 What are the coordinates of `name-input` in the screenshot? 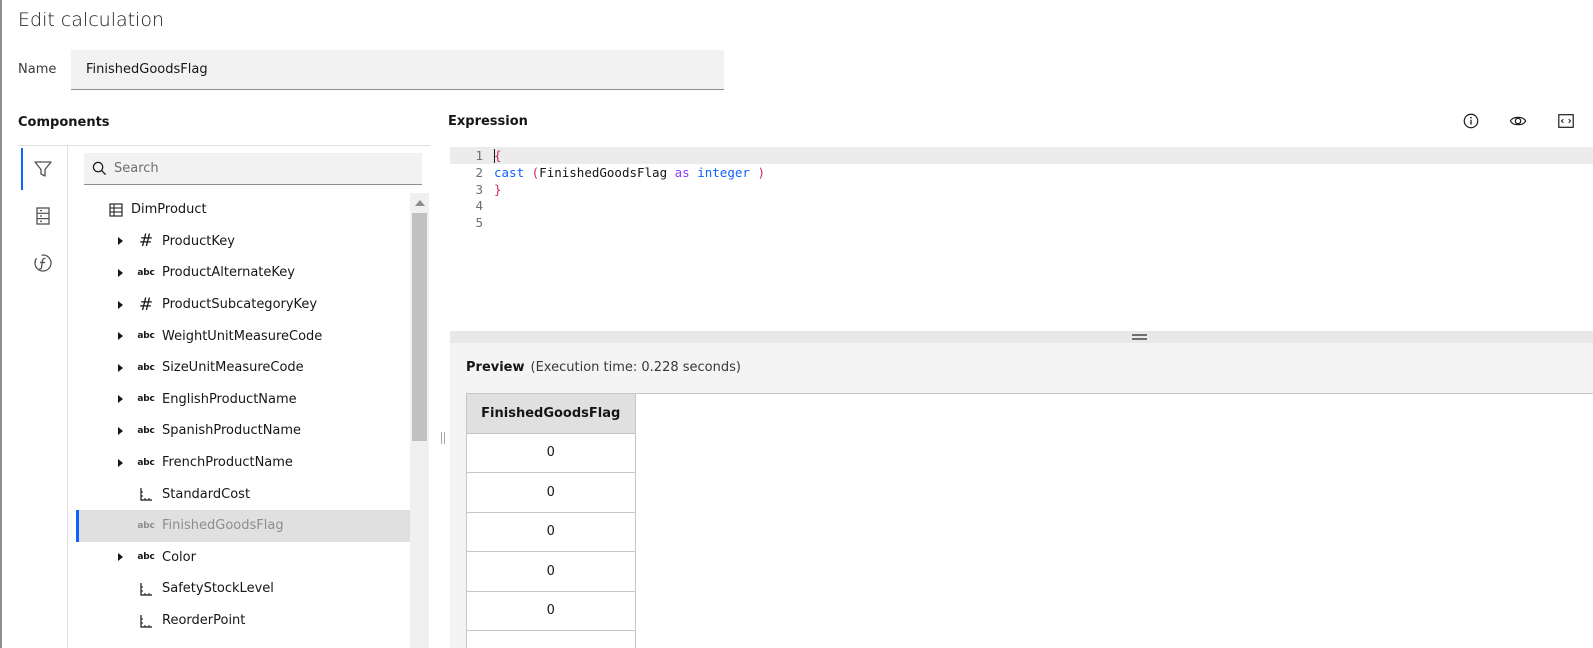 It's located at (397, 70).